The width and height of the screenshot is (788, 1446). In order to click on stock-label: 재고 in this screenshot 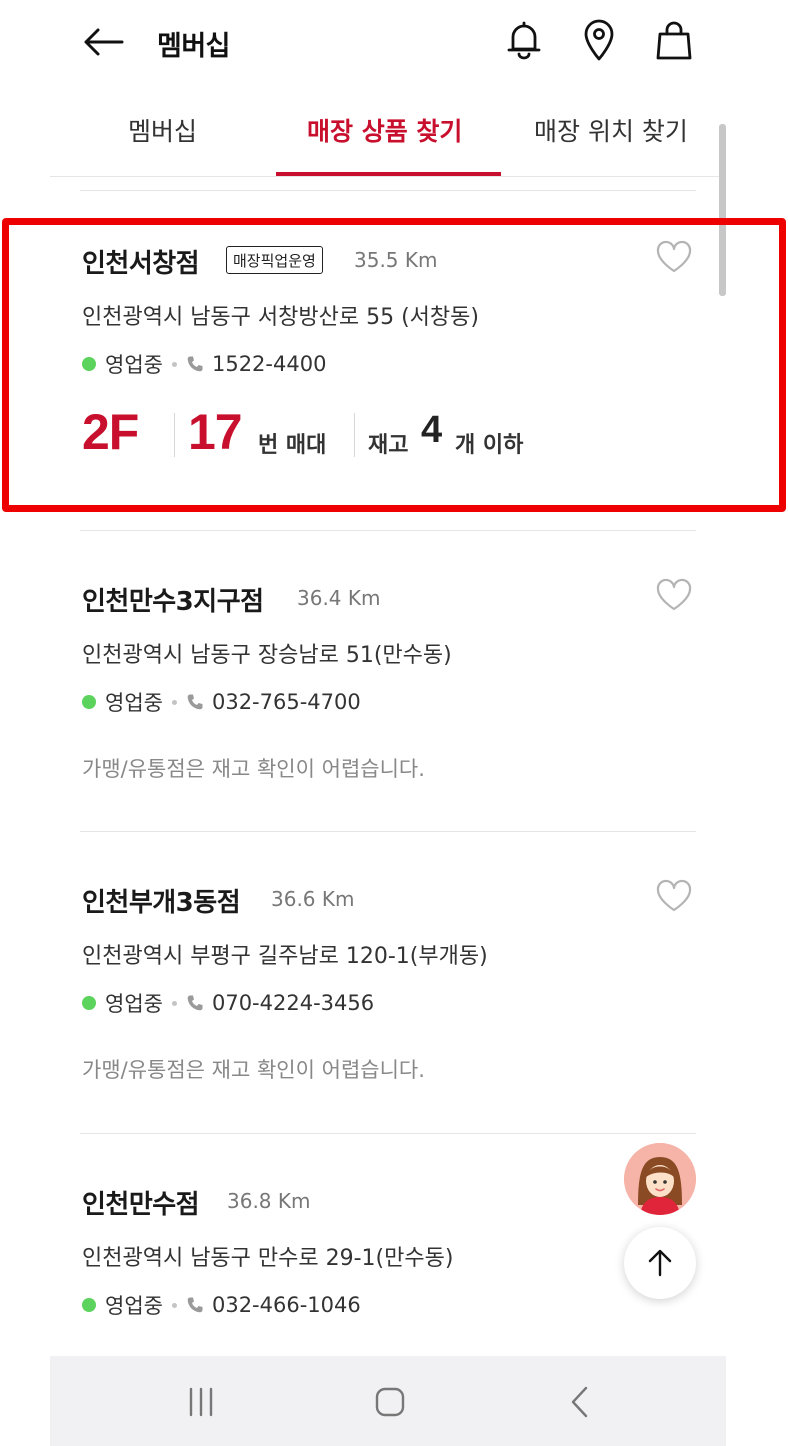, I will do `click(388, 445)`.